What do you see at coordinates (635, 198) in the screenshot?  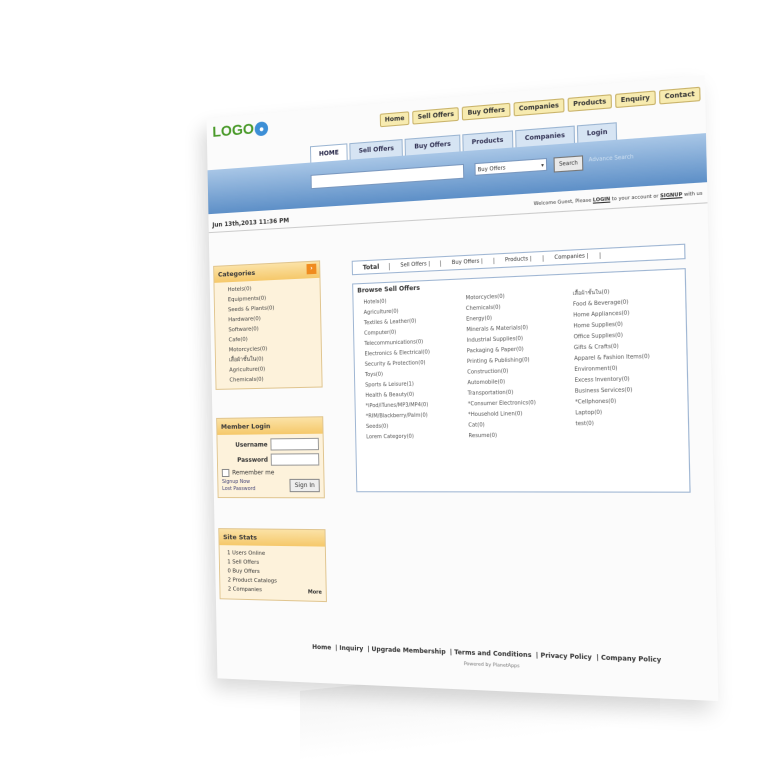 I see `welcome-middle: to your account or` at bounding box center [635, 198].